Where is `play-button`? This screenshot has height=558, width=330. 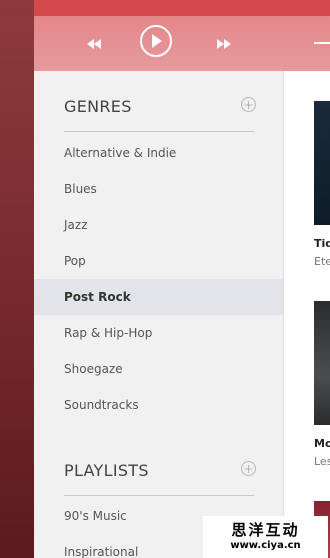
play-button is located at coordinates (156, 41).